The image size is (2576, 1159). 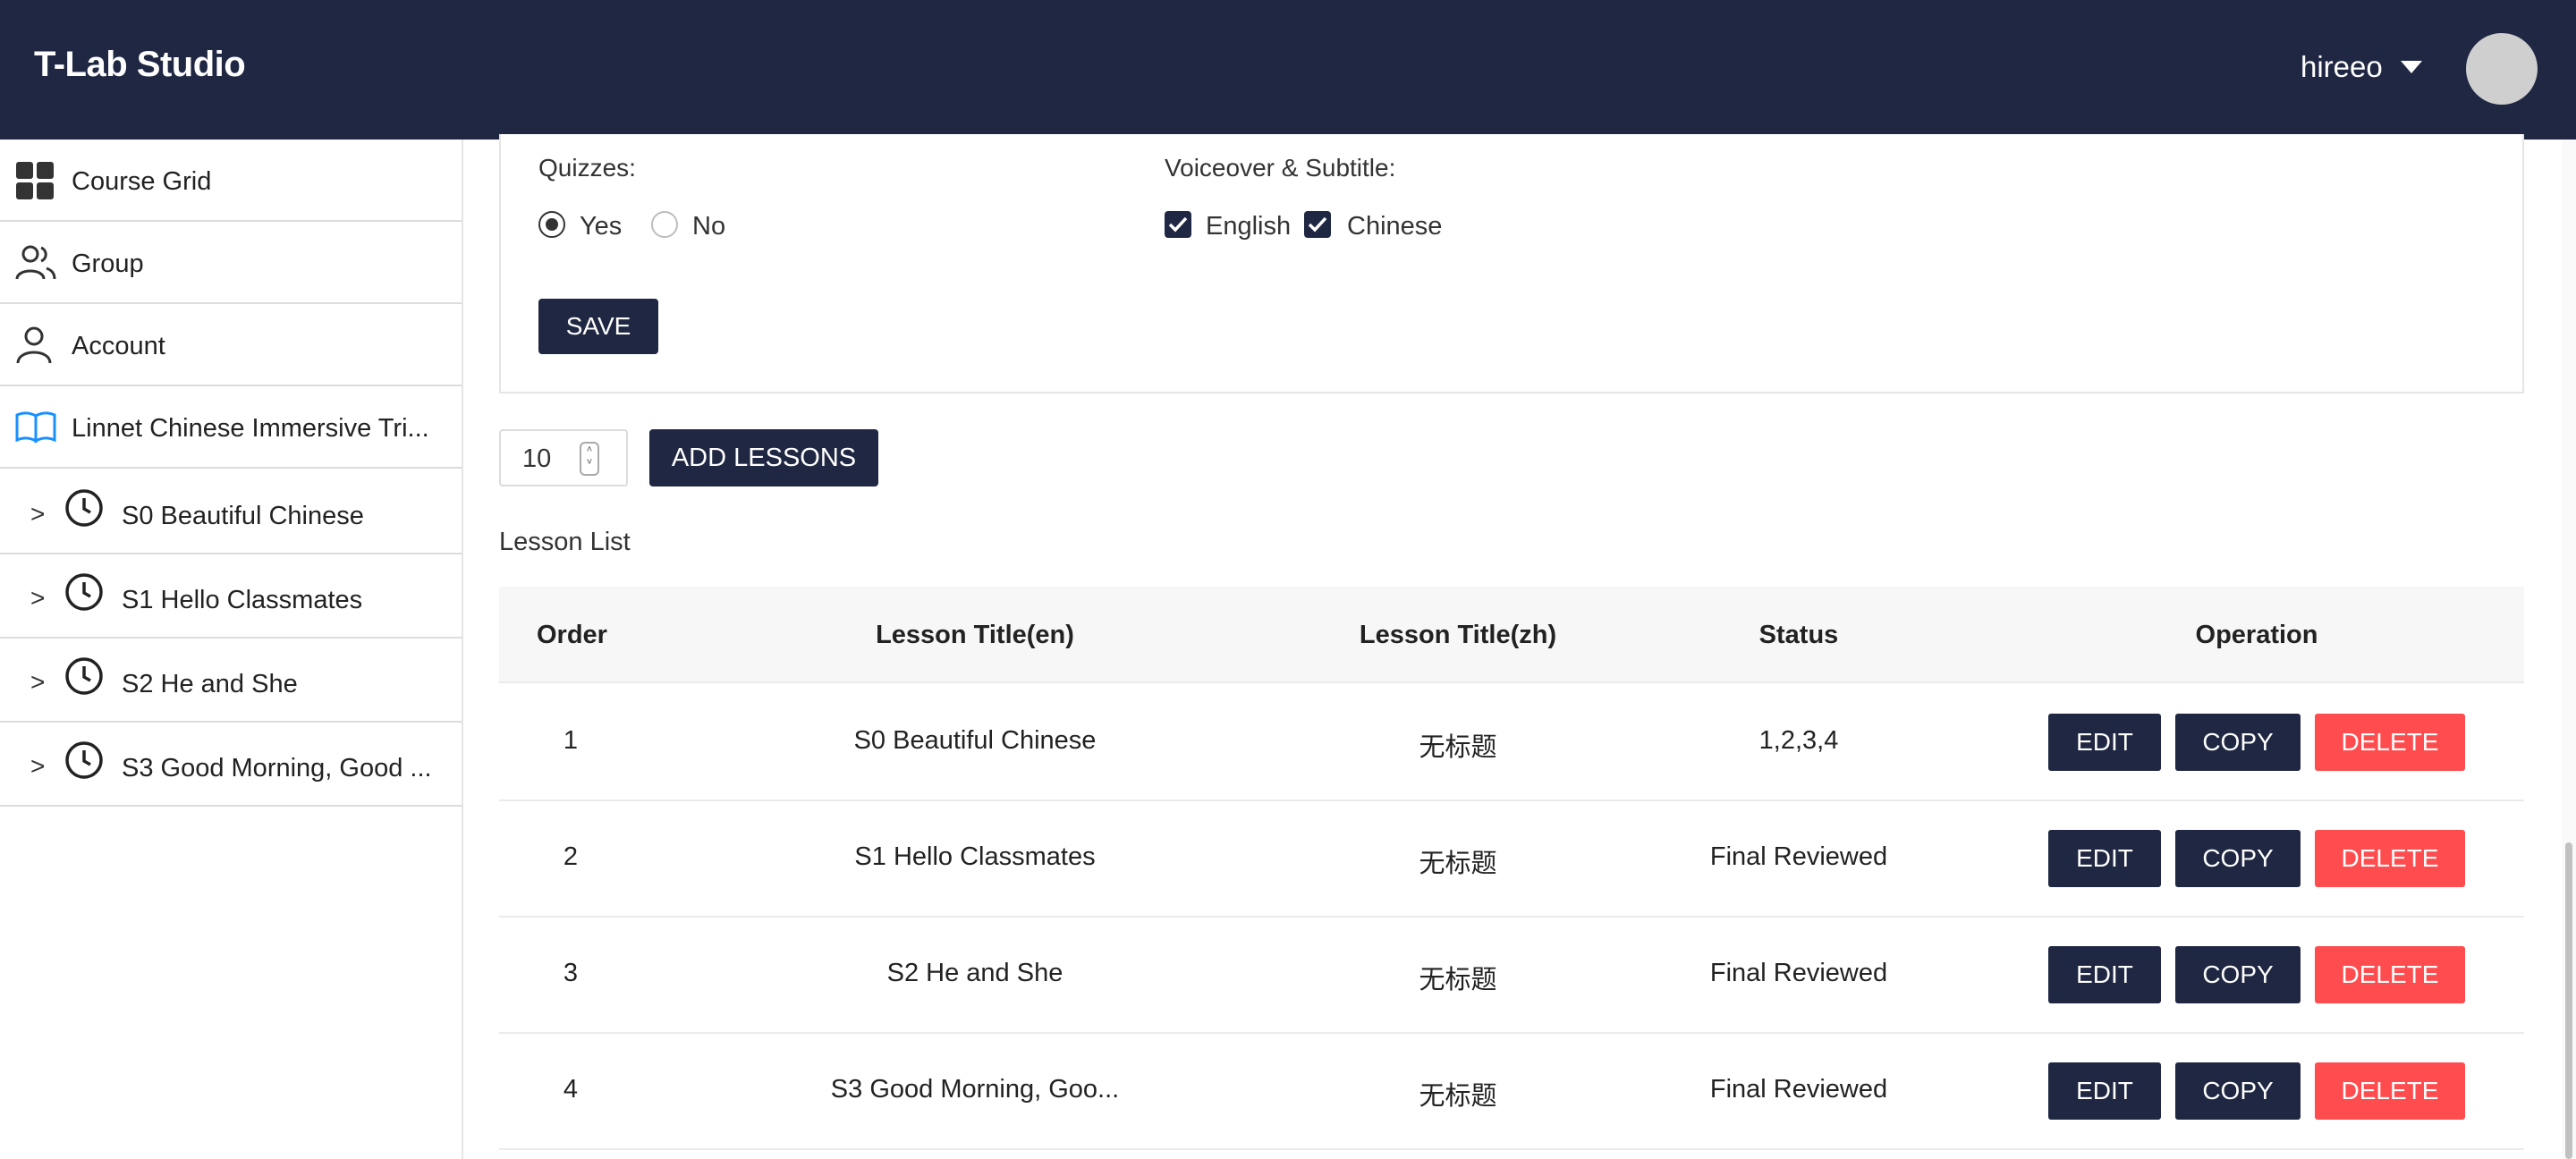 I want to click on cell-order: 4, so click(x=571, y=1089).